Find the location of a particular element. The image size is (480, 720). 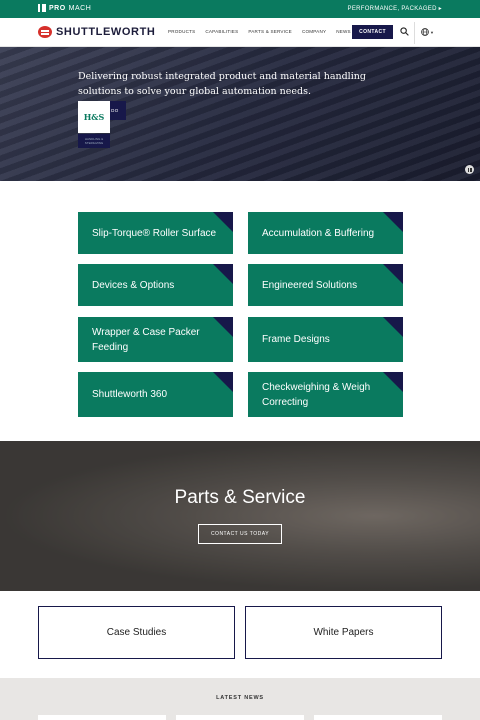

shuttleworth-mark-icon is located at coordinates (45, 32).